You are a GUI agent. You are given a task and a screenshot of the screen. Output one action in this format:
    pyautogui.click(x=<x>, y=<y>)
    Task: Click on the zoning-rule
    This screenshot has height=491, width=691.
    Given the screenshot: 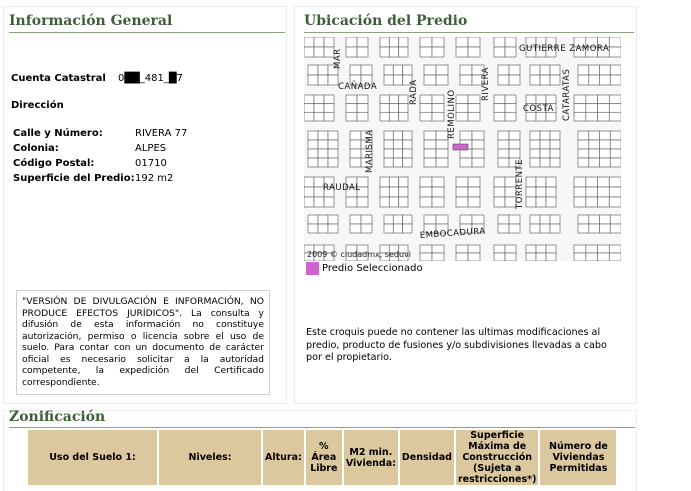 What is the action you would take?
    pyautogui.click(x=322, y=427)
    